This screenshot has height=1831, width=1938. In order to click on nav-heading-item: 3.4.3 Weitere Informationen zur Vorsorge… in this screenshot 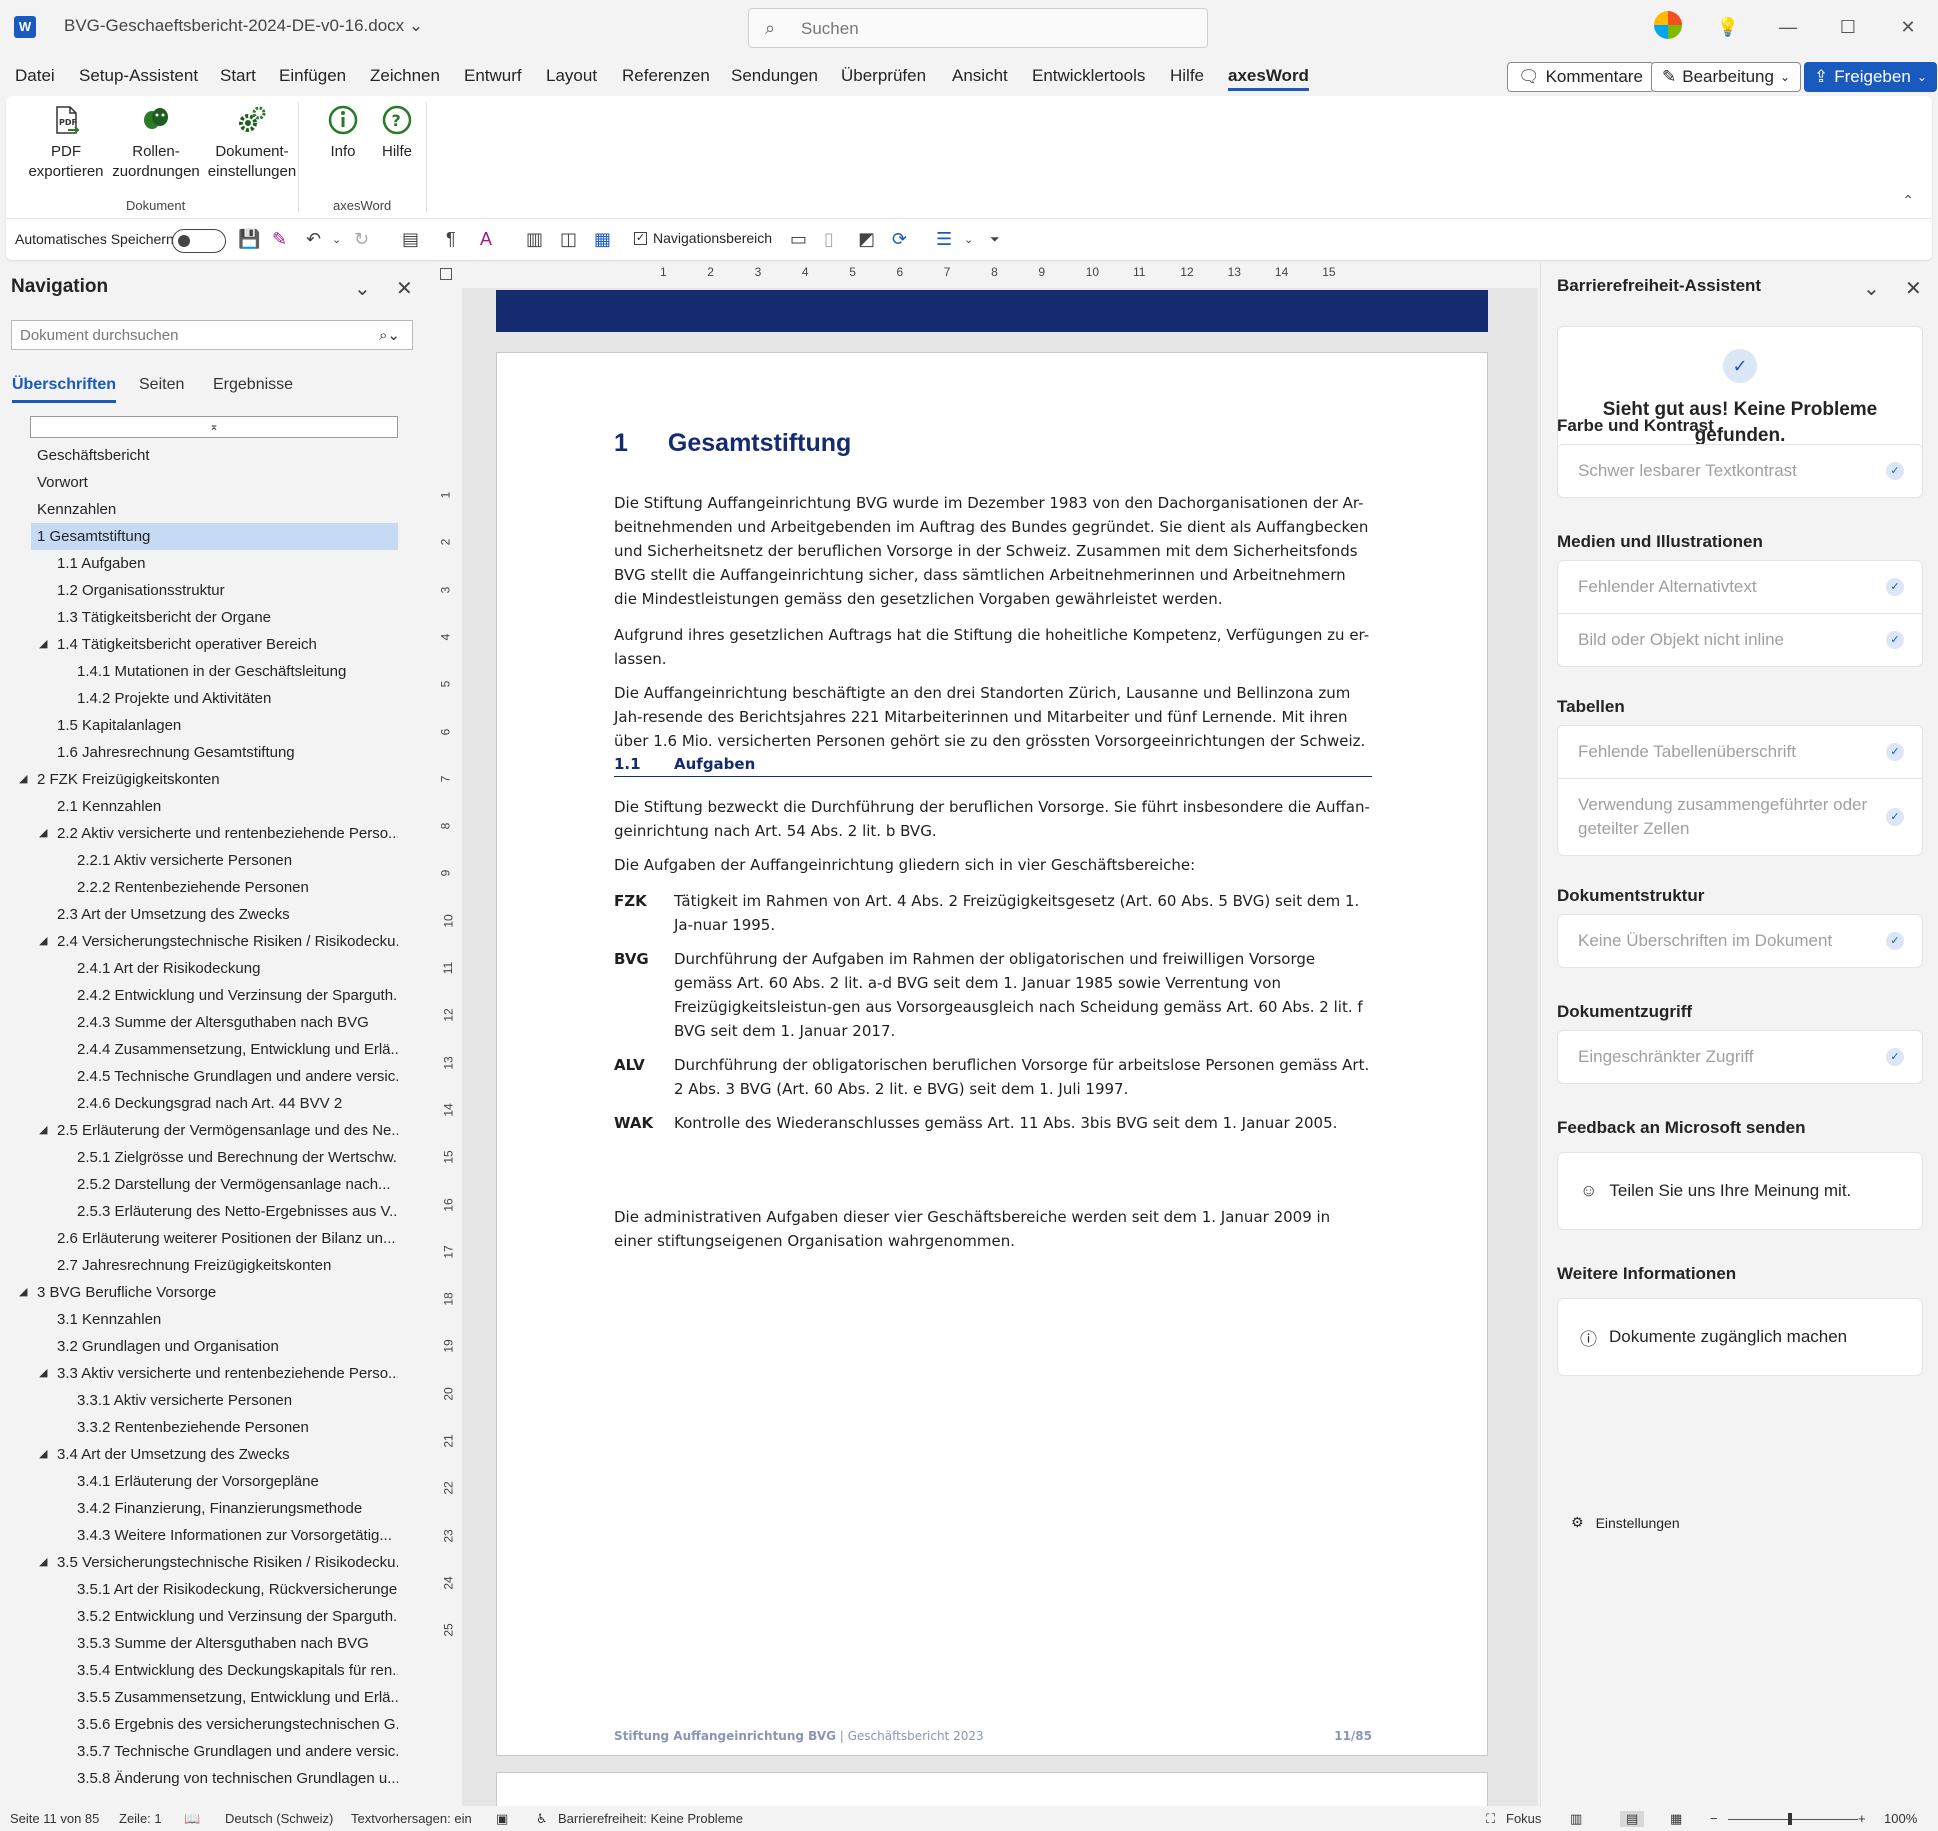, I will do `click(199, 1535)`.